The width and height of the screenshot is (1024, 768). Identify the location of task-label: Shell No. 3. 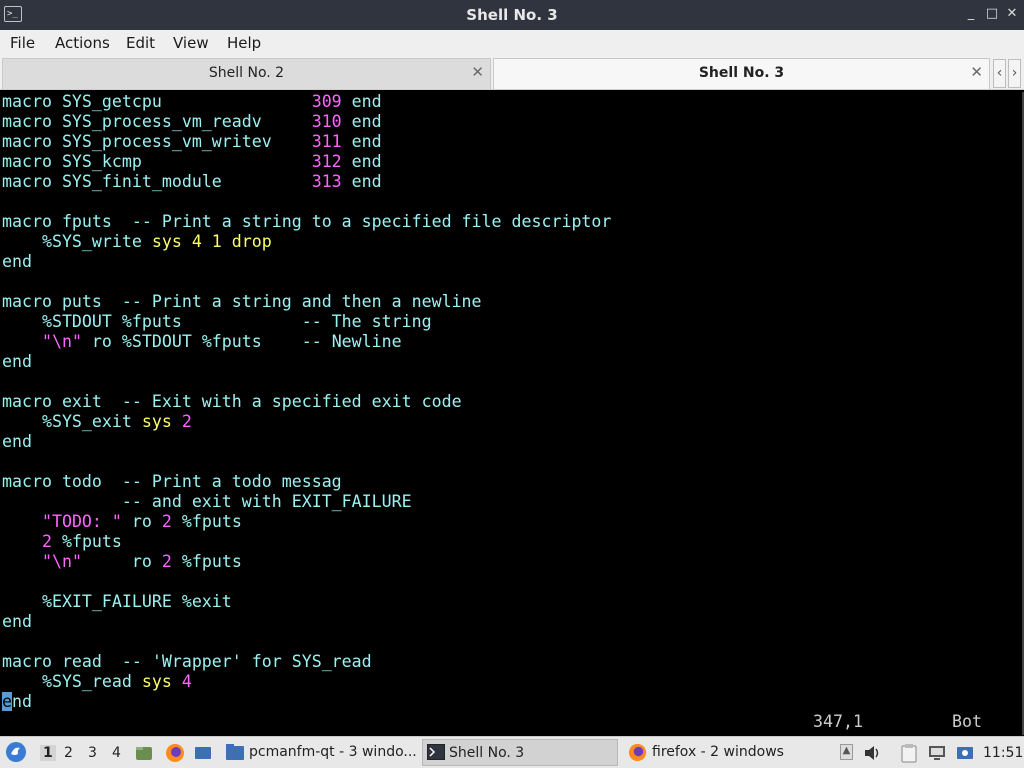
(487, 753).